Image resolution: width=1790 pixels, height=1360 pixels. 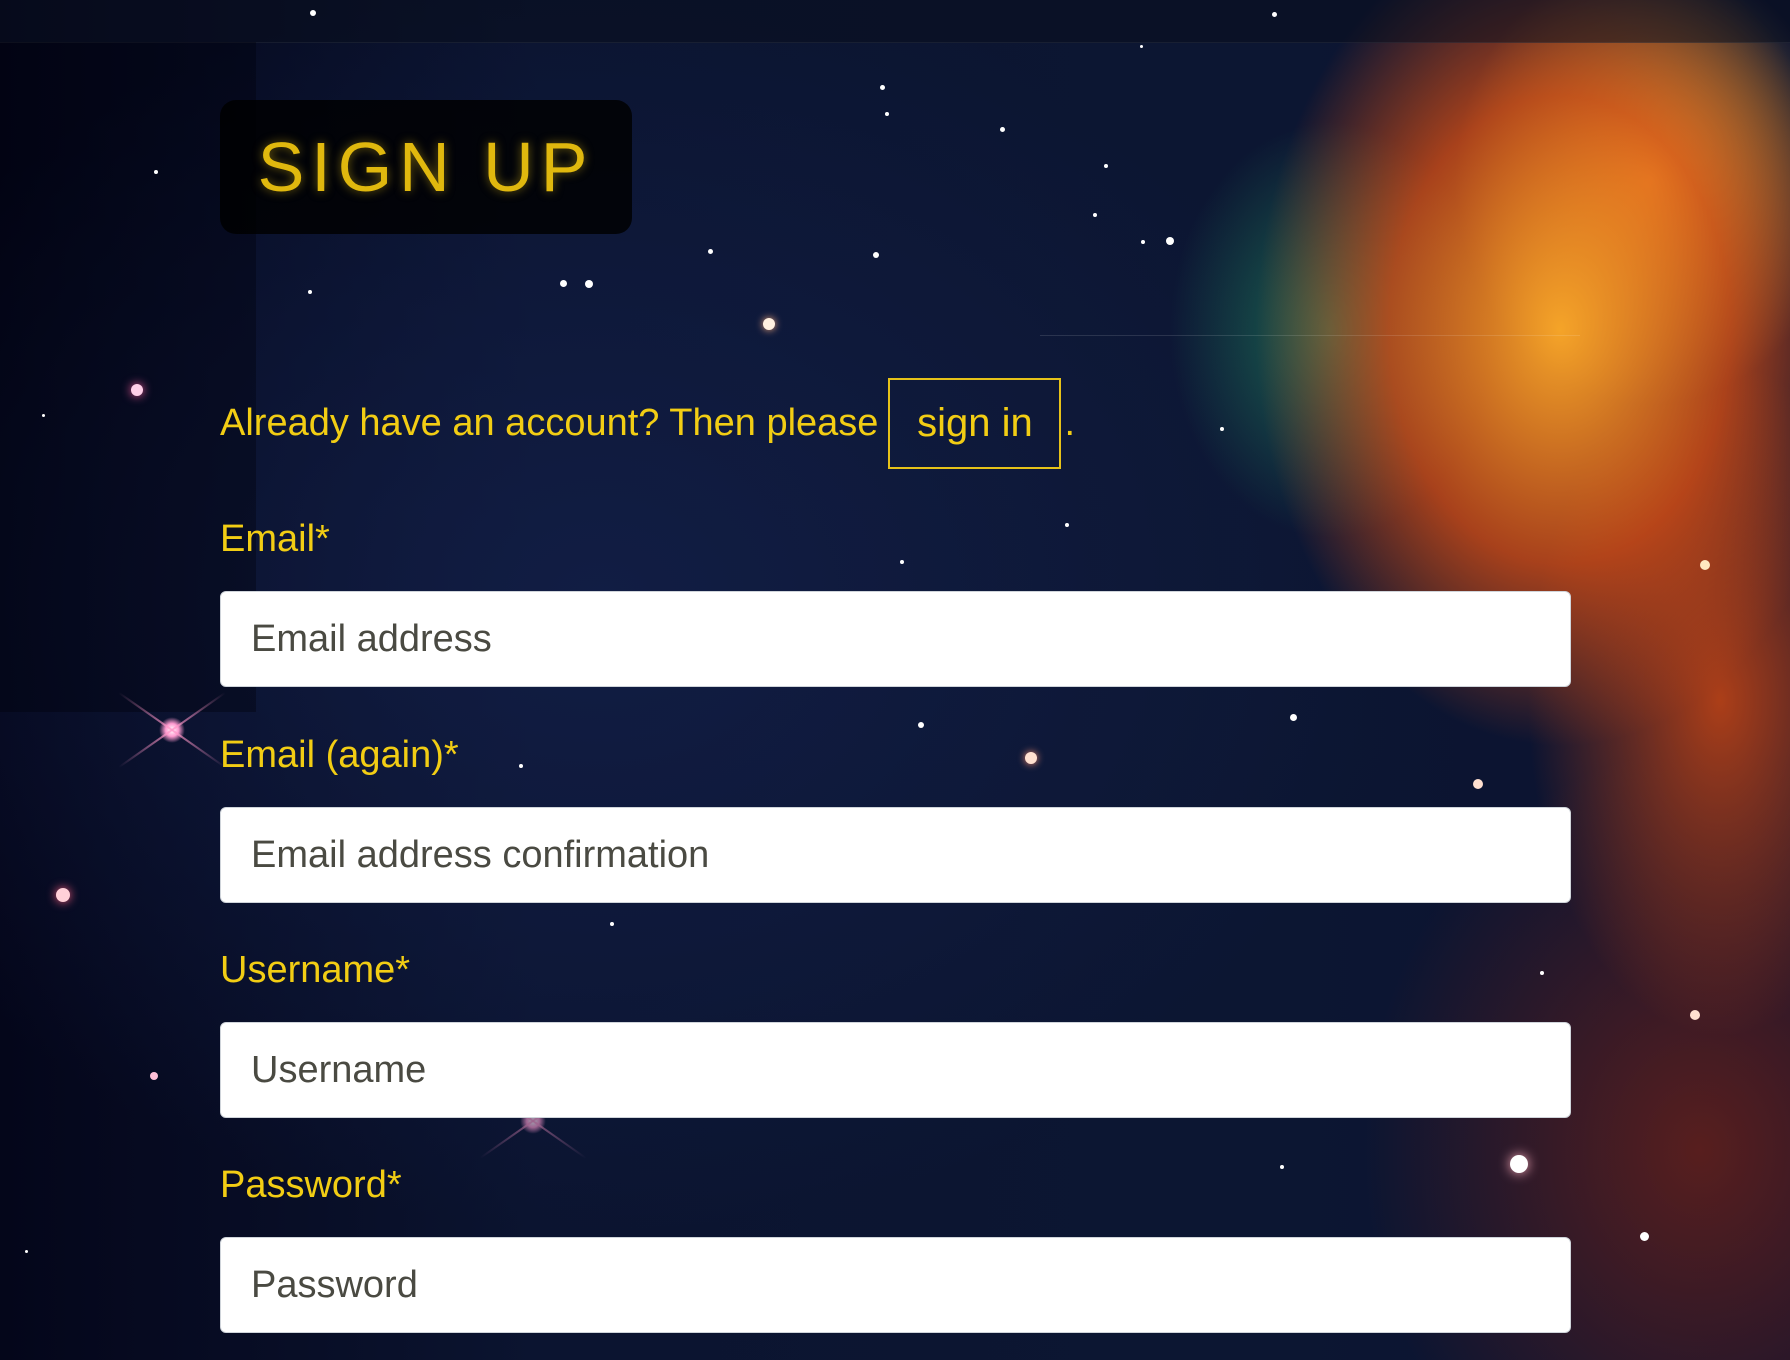 I want to click on email-again-label: Email (again)*, so click(x=339, y=755).